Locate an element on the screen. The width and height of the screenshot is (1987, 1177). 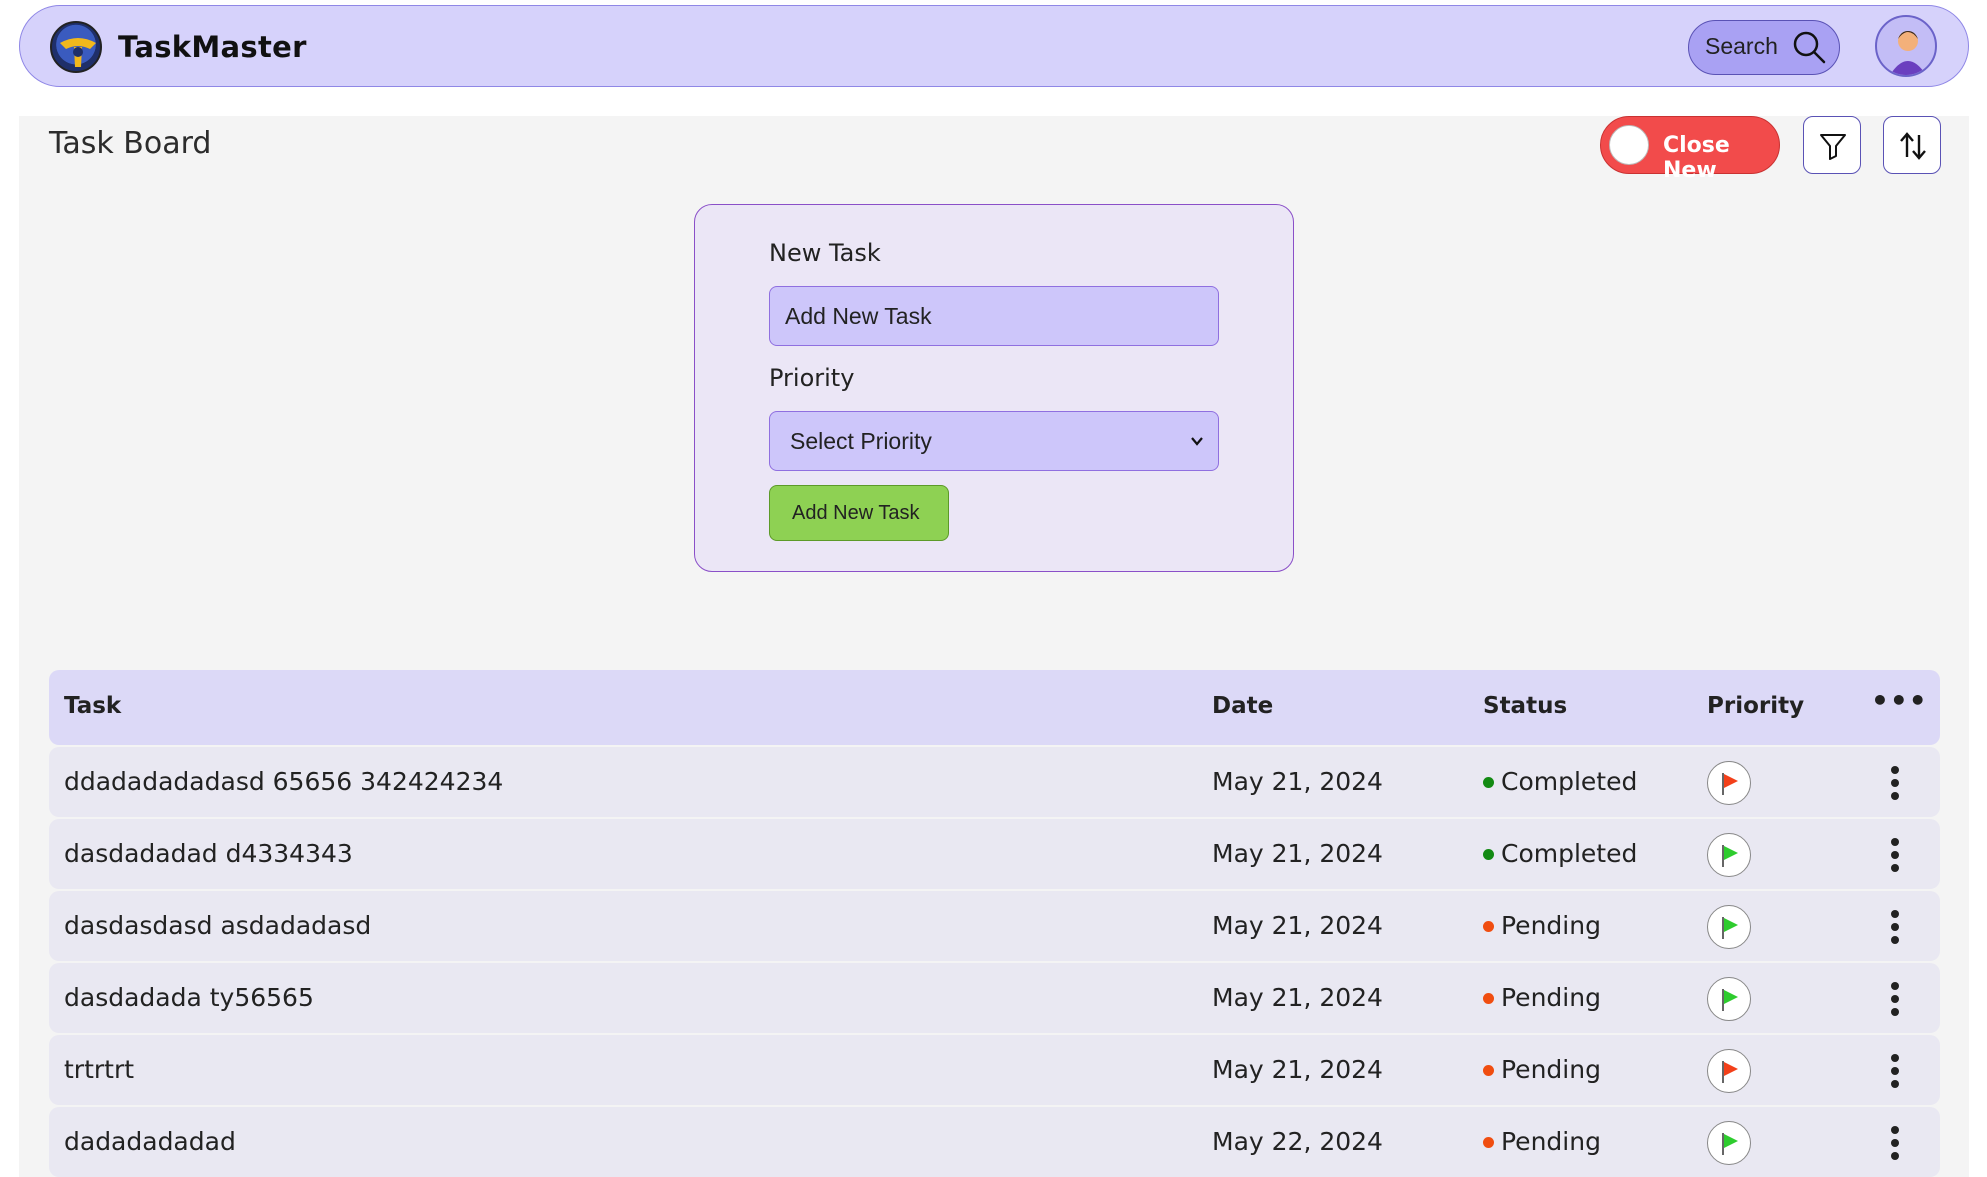
column-header-status: Status is located at coordinates (1525, 706).